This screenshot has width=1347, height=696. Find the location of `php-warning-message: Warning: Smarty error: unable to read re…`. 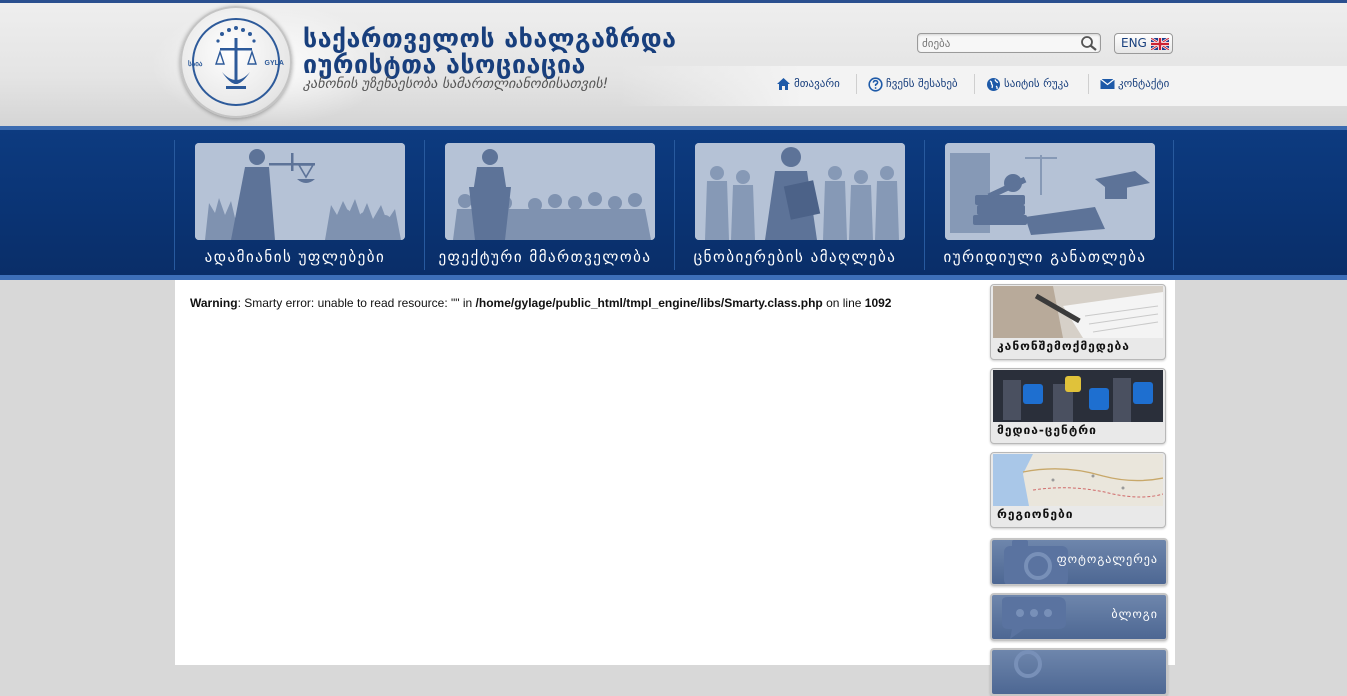

php-warning-message: Warning: Smarty error: unable to read re… is located at coordinates (540, 303).